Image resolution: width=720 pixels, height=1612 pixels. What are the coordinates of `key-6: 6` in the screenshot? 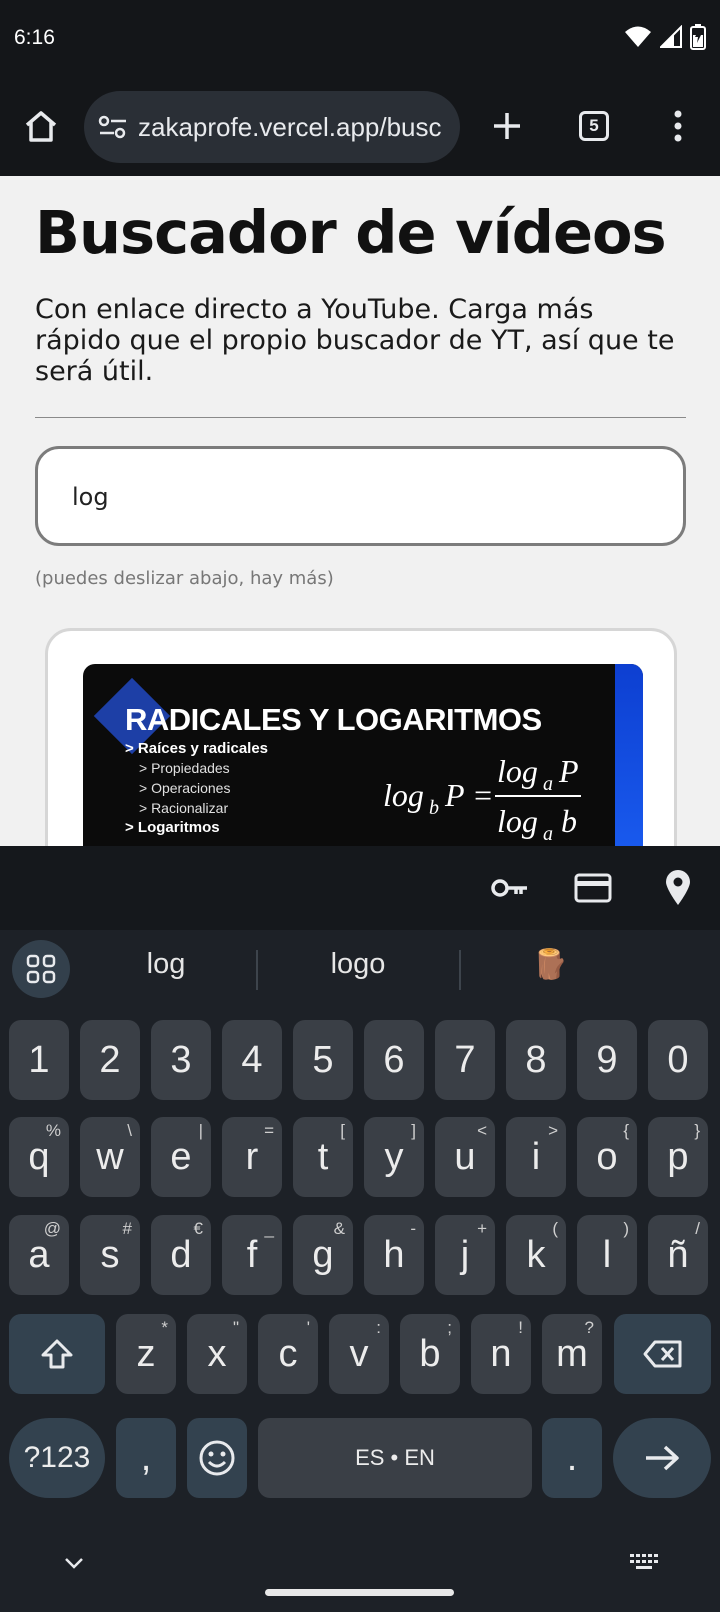 It's located at (394, 1060).